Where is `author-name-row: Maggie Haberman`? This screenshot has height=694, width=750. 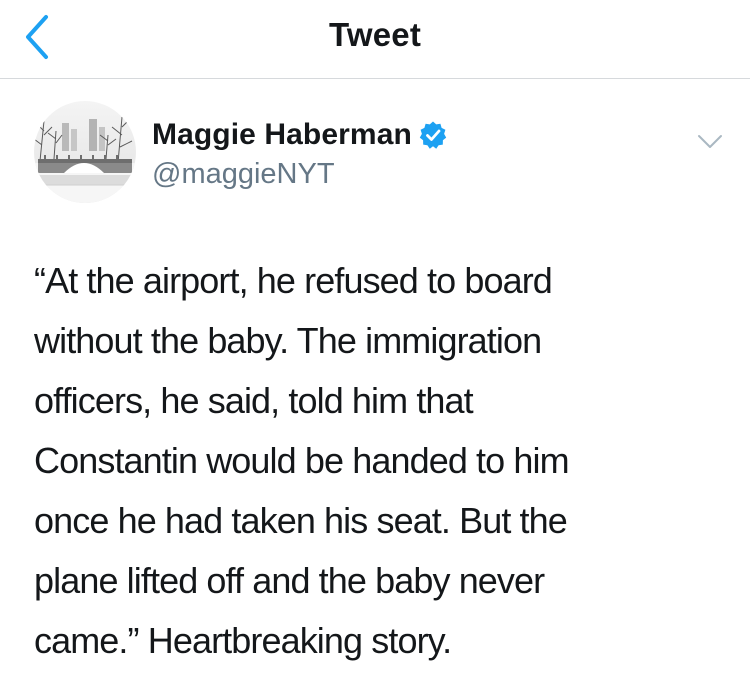
author-name-row: Maggie Haberman is located at coordinates (300, 135).